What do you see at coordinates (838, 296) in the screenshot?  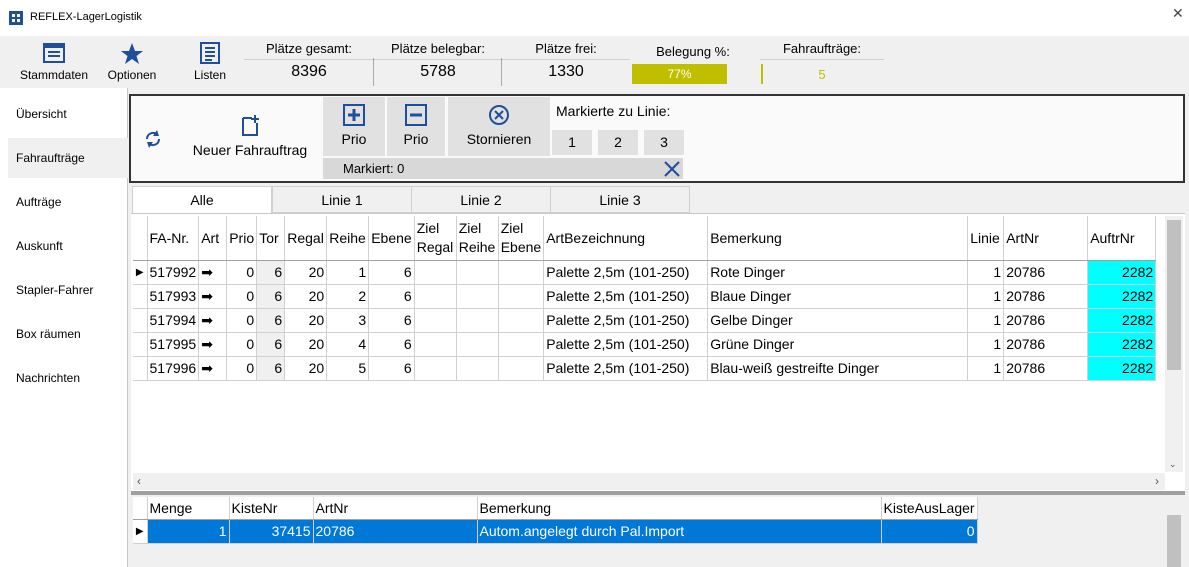 I see `table-cell: Blaue Dinger` at bounding box center [838, 296].